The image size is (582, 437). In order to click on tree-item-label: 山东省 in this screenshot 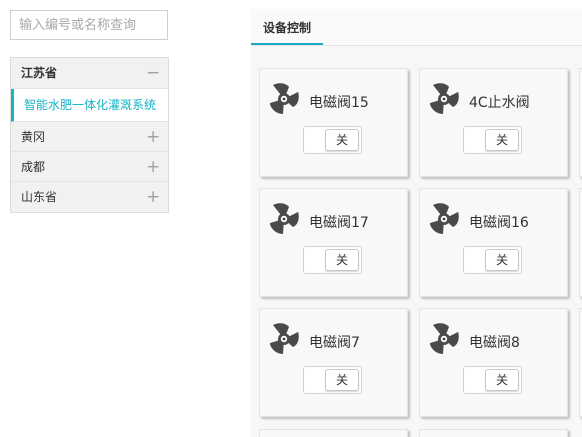, I will do `click(39, 197)`.